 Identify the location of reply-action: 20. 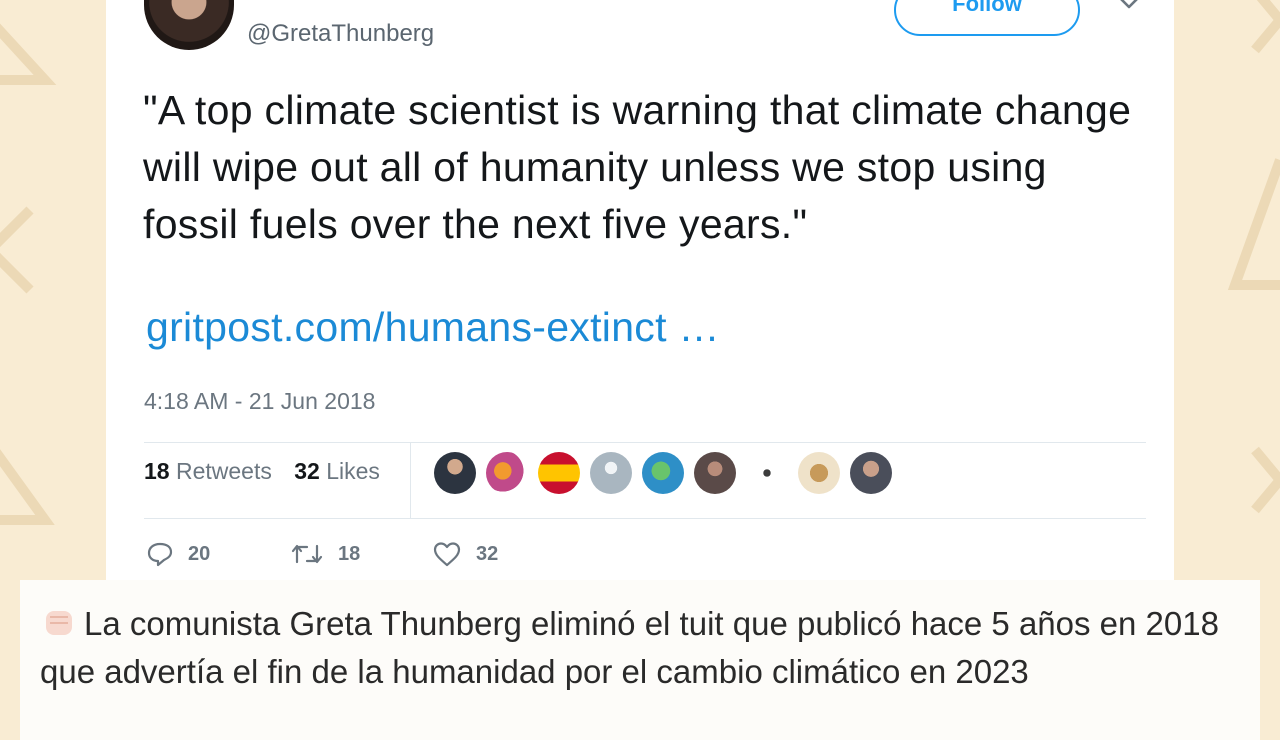
(178, 554).